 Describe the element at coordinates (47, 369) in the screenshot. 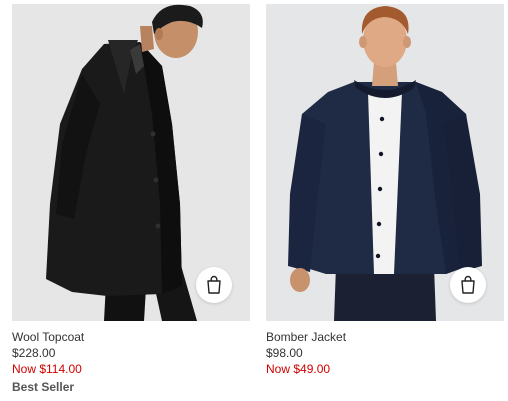

I see `product-sale-price: Now $114.00` at that location.